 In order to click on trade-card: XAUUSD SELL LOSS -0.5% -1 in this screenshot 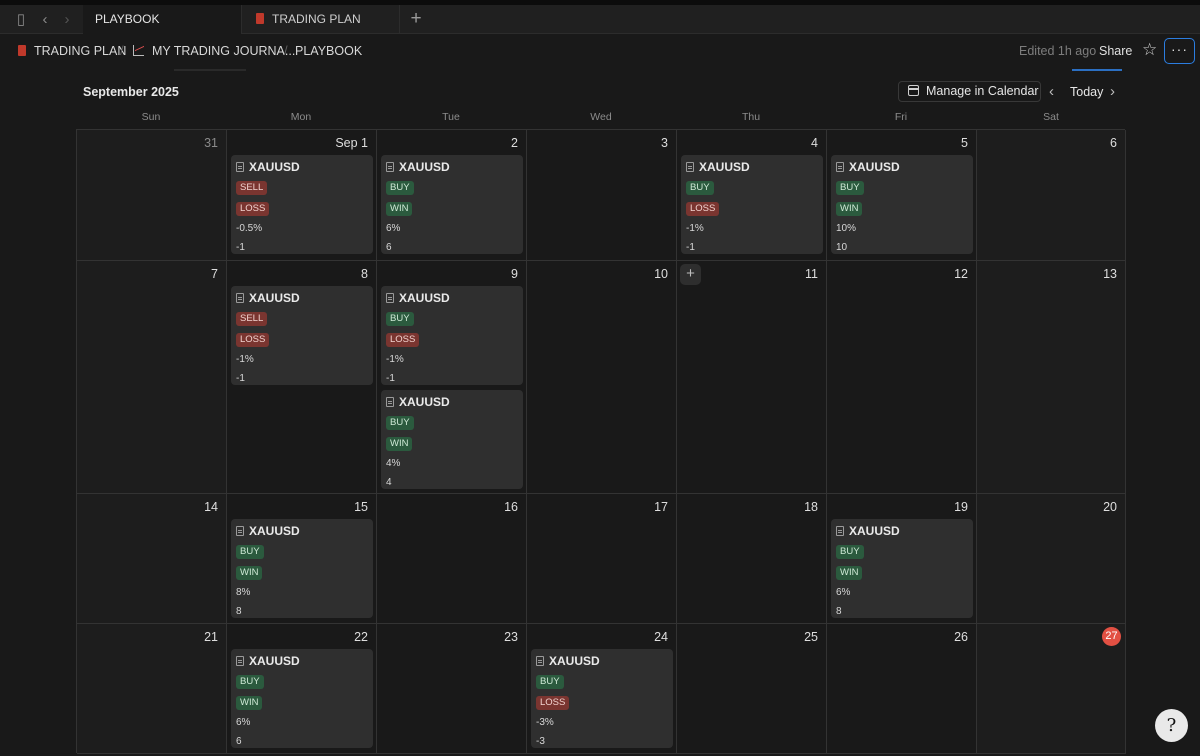, I will do `click(302, 204)`.